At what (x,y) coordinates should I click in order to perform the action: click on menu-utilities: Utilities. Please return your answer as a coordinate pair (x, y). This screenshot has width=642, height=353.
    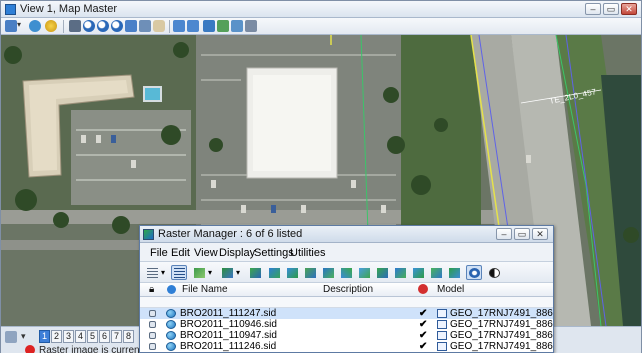
    Looking at the image, I should click on (307, 253).